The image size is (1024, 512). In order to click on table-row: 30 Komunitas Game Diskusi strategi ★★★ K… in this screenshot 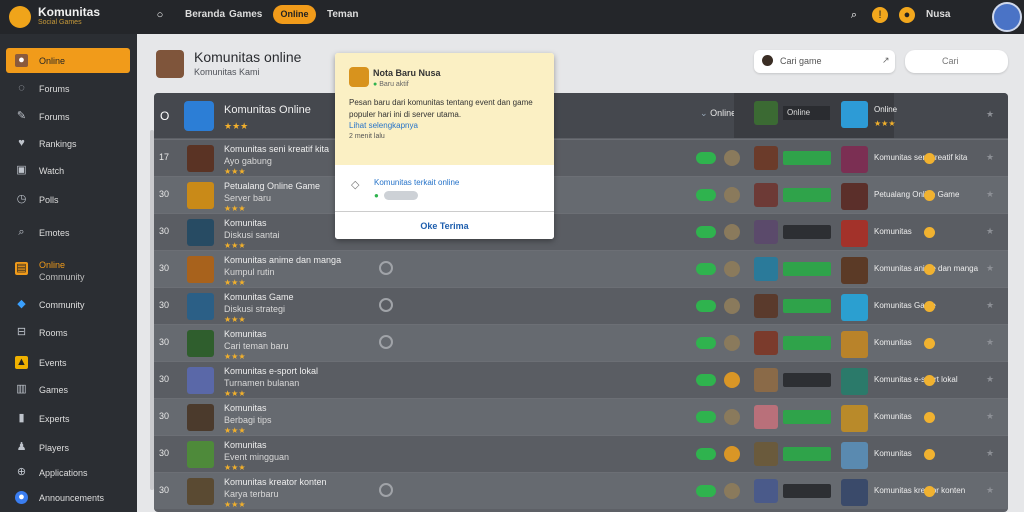, I will do `click(581, 305)`.